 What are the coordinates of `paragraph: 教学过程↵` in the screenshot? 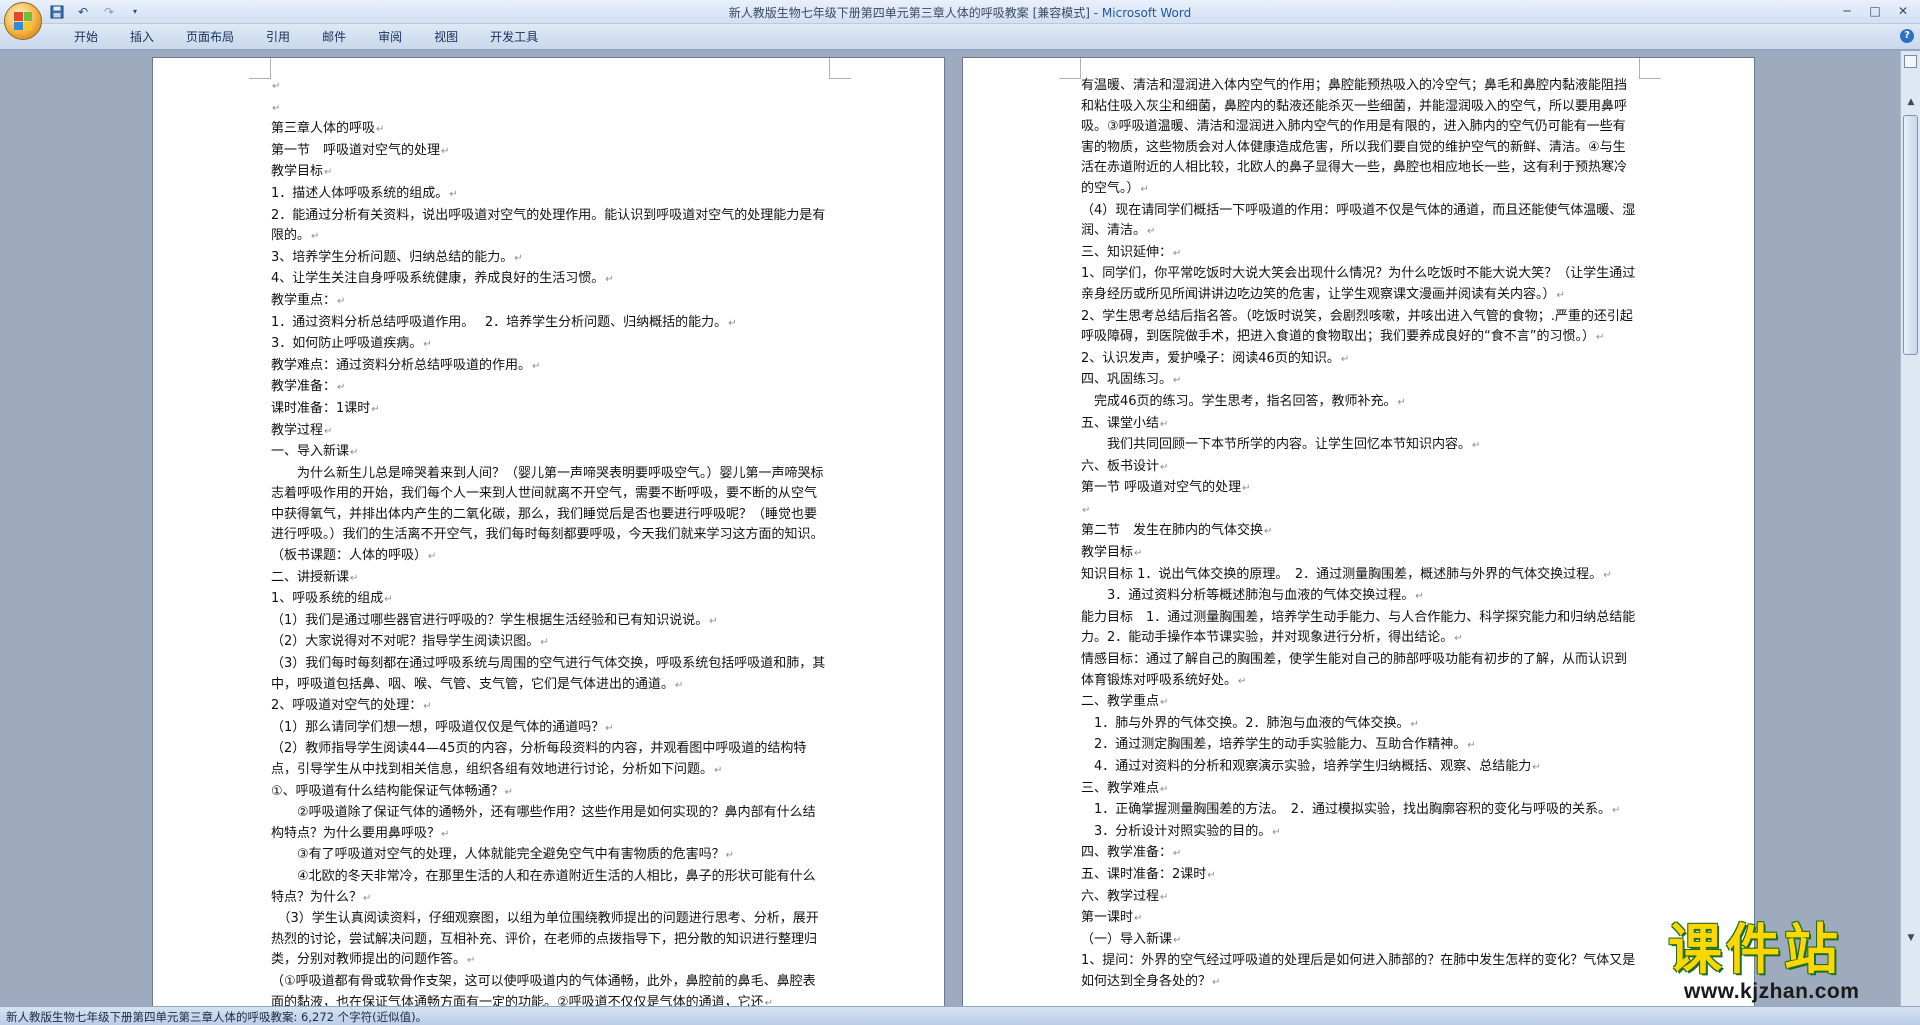 It's located at (549, 432).